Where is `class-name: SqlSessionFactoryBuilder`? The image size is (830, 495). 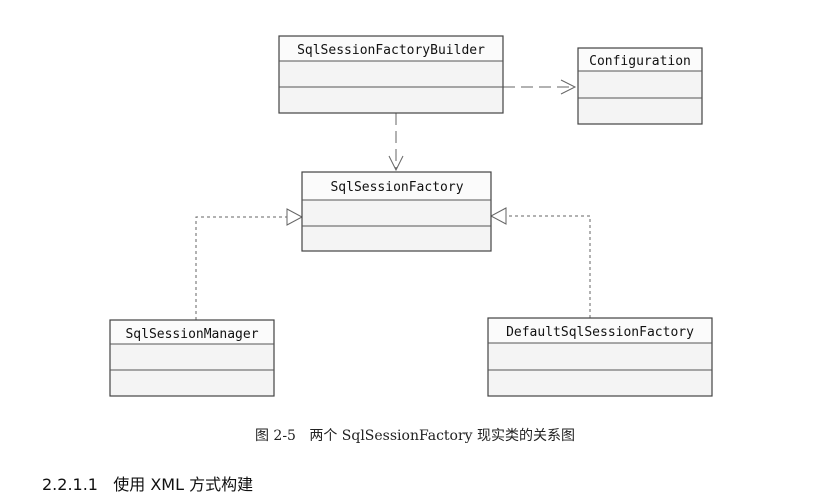
class-name: SqlSessionFactoryBuilder is located at coordinates (391, 50).